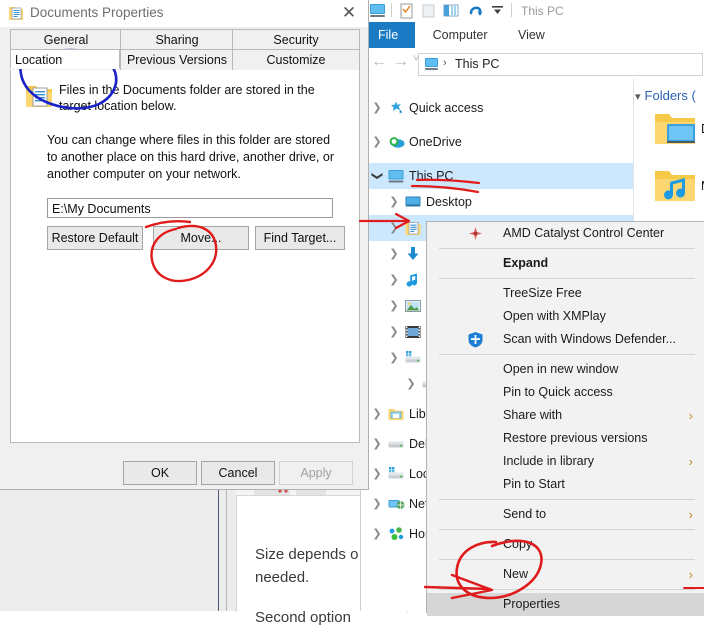 The image size is (704, 629). I want to click on menu-item-send-to: Send to ›, so click(565, 514).